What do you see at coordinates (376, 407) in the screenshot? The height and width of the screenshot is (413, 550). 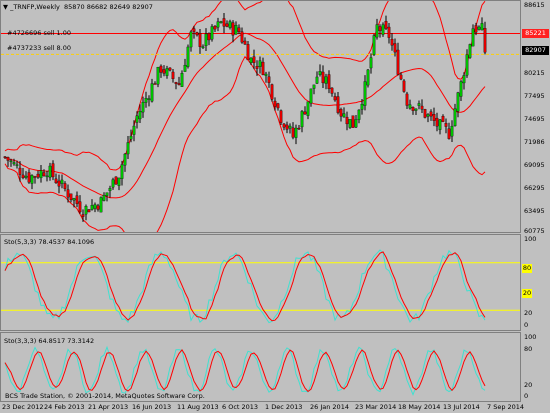 I see `time-label: 23 Mar 2014` at bounding box center [376, 407].